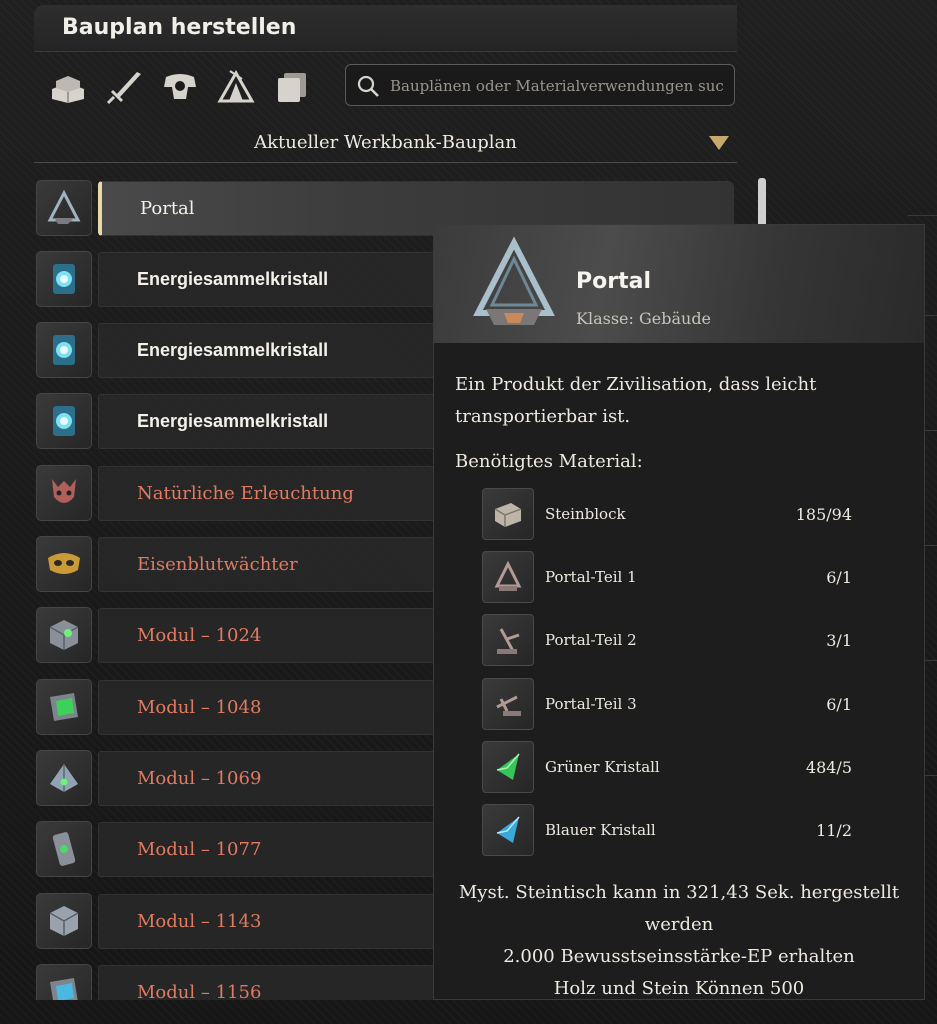 This screenshot has width=937, height=1024. What do you see at coordinates (585, 514) in the screenshot?
I see `material-name: Steinblock` at bounding box center [585, 514].